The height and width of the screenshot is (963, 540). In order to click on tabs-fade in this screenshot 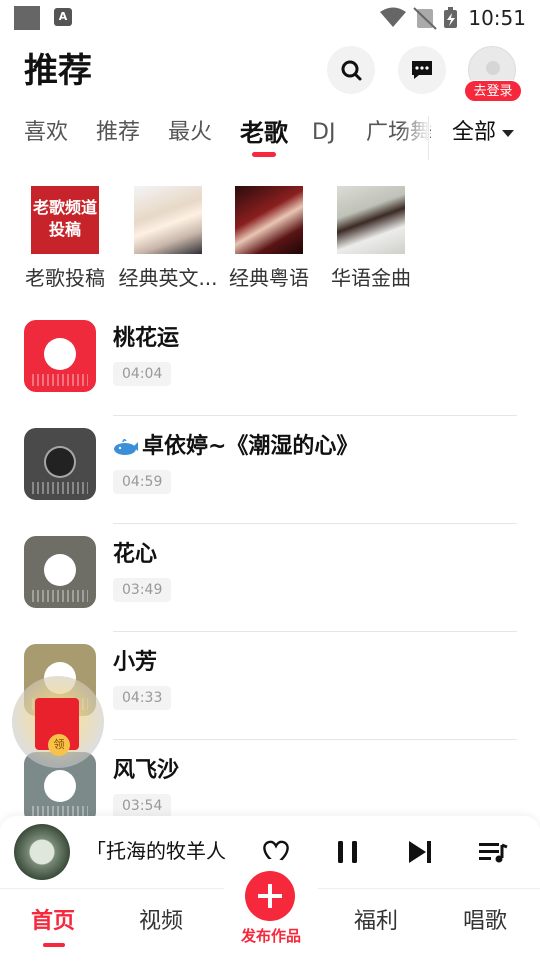, I will do `click(415, 136)`.